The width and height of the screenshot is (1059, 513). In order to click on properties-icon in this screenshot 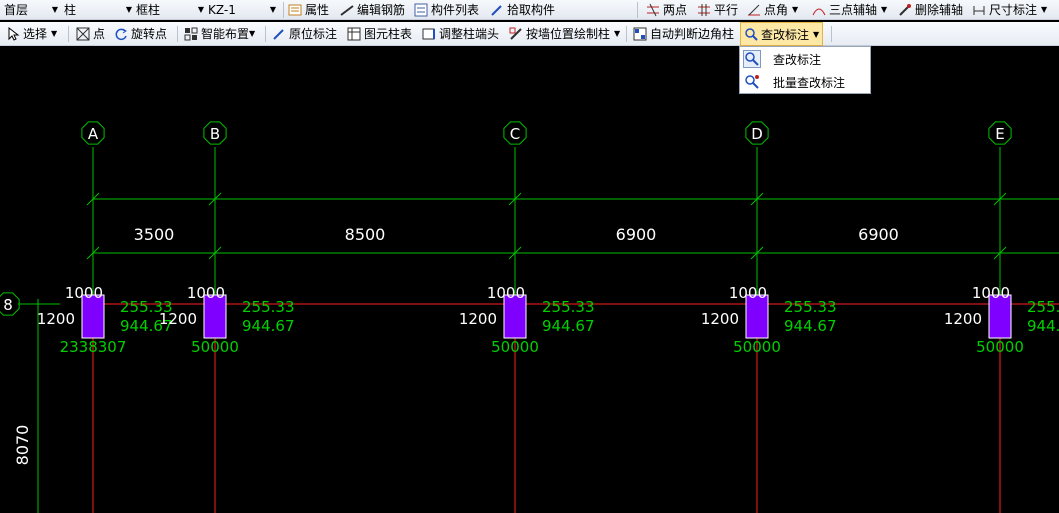, I will do `click(295, 10)`.